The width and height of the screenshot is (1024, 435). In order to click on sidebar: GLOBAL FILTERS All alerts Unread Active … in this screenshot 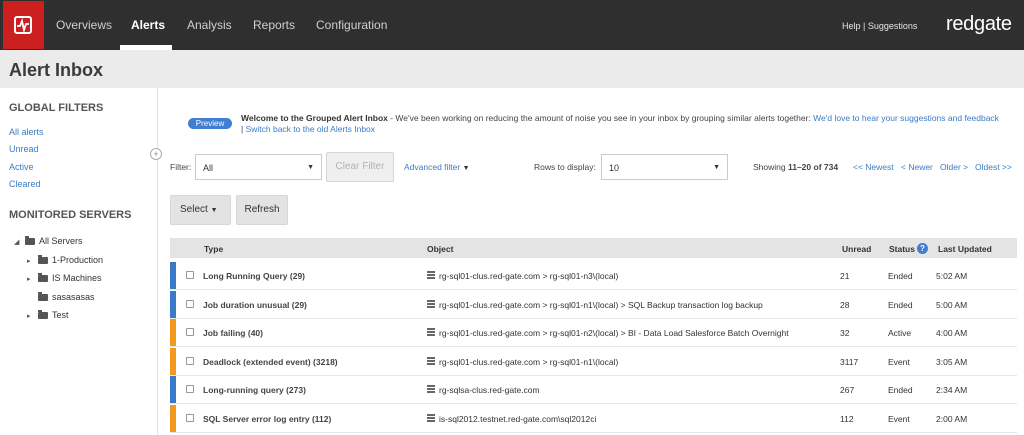, I will do `click(79, 261)`.